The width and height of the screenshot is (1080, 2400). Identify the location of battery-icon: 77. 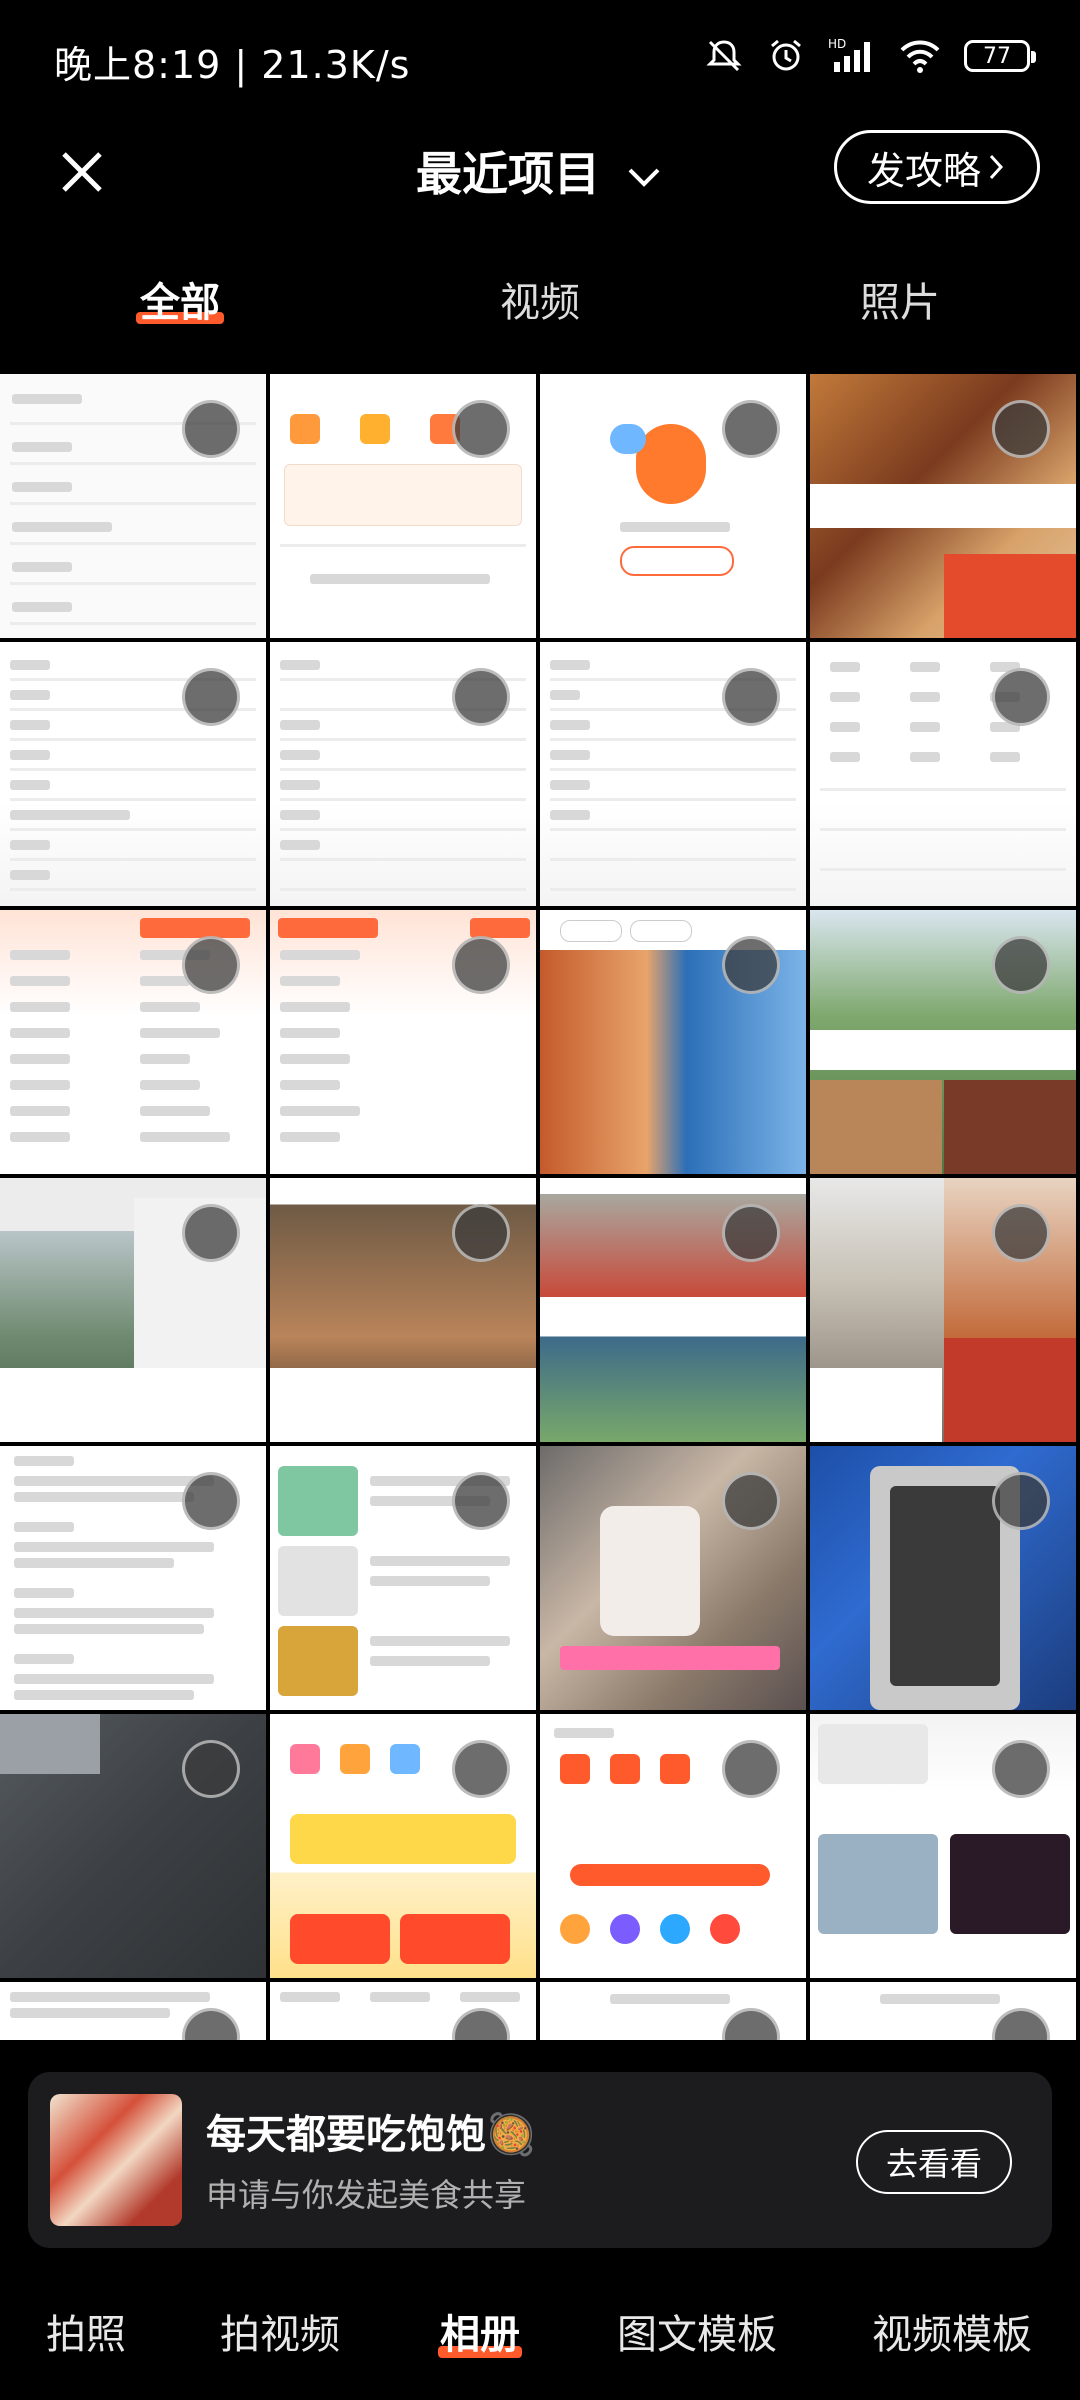
(1000, 56).